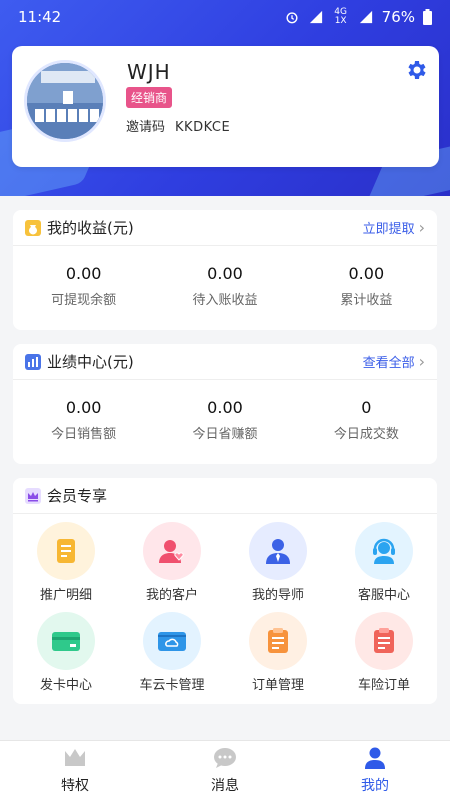 The height and width of the screenshot is (800, 450). I want to click on grid-label: 订单管理, so click(277, 685).